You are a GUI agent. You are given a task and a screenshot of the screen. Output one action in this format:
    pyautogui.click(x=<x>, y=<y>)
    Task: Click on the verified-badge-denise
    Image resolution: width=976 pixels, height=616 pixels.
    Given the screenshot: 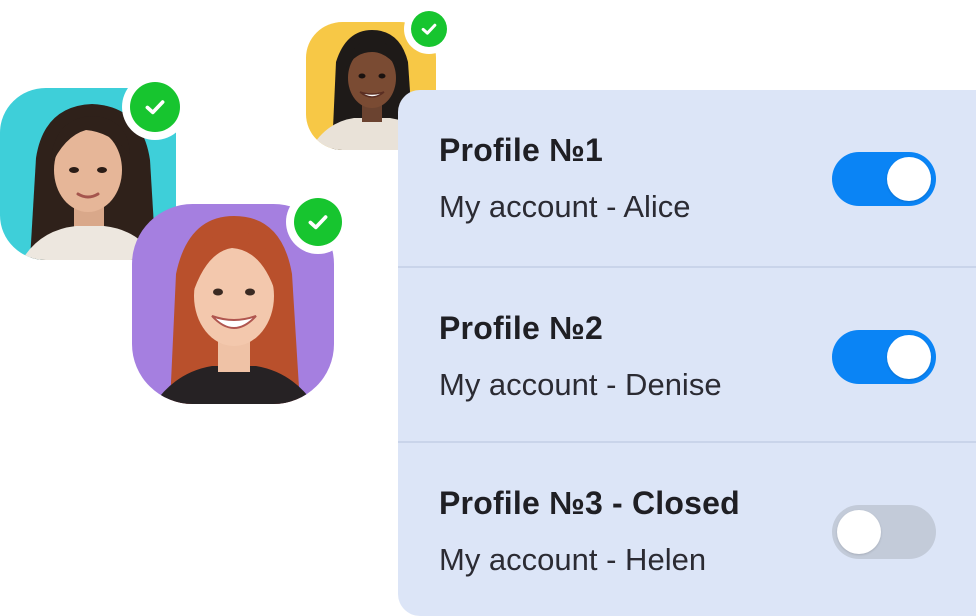 What is the action you would take?
    pyautogui.click(x=429, y=29)
    